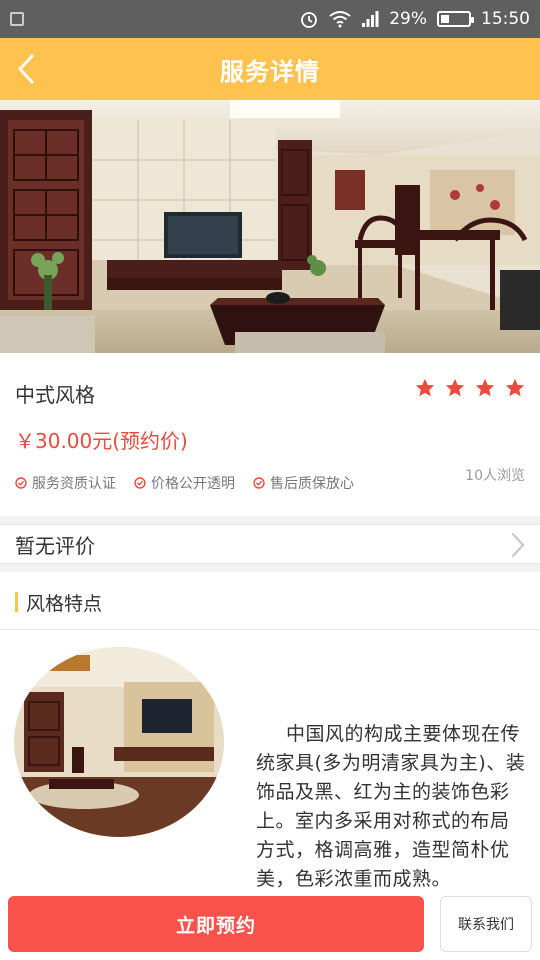 The height and width of the screenshot is (960, 540). Describe the element at coordinates (270, 19) in the screenshot. I see `status-bar: 29% 15:50` at that location.